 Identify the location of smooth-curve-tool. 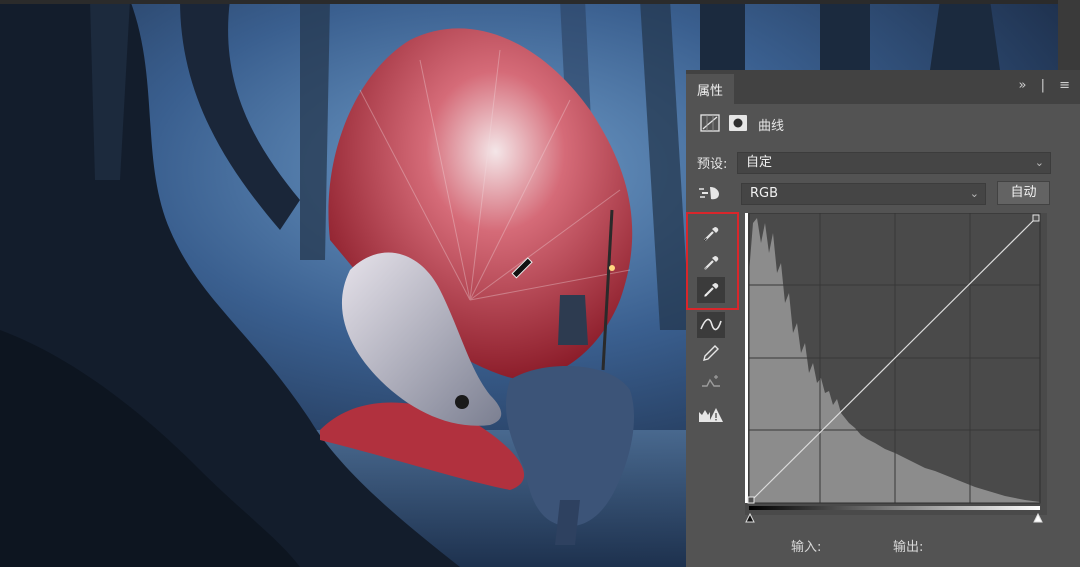
(711, 383).